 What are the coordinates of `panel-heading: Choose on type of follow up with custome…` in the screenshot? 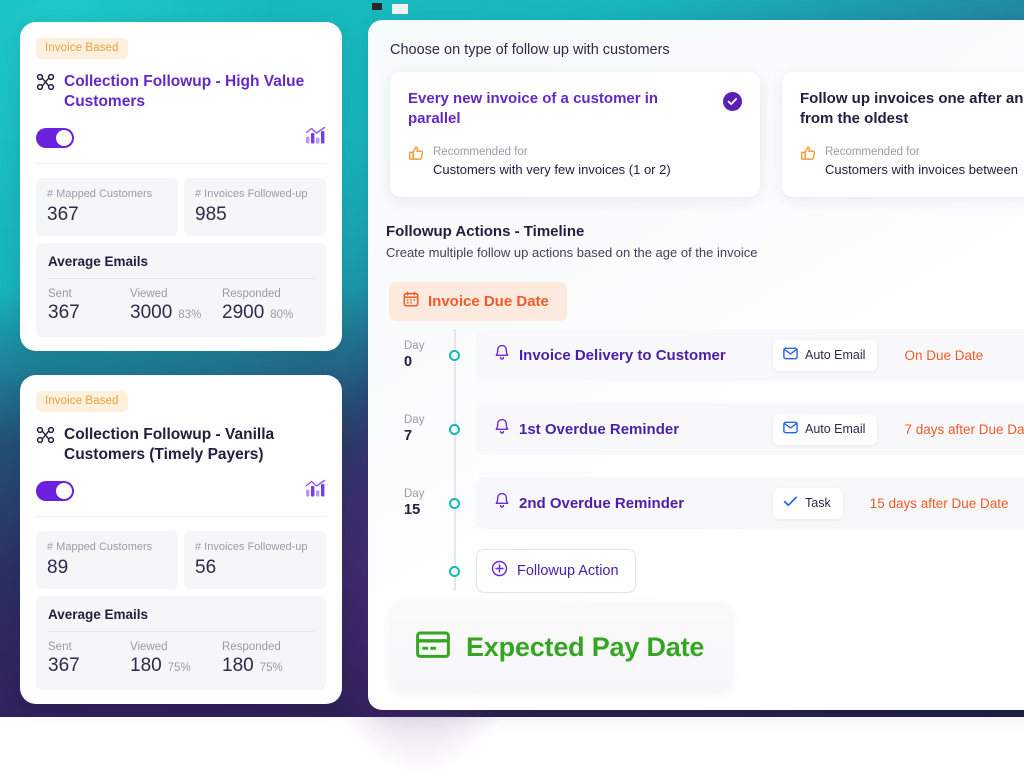 It's located at (696, 39).